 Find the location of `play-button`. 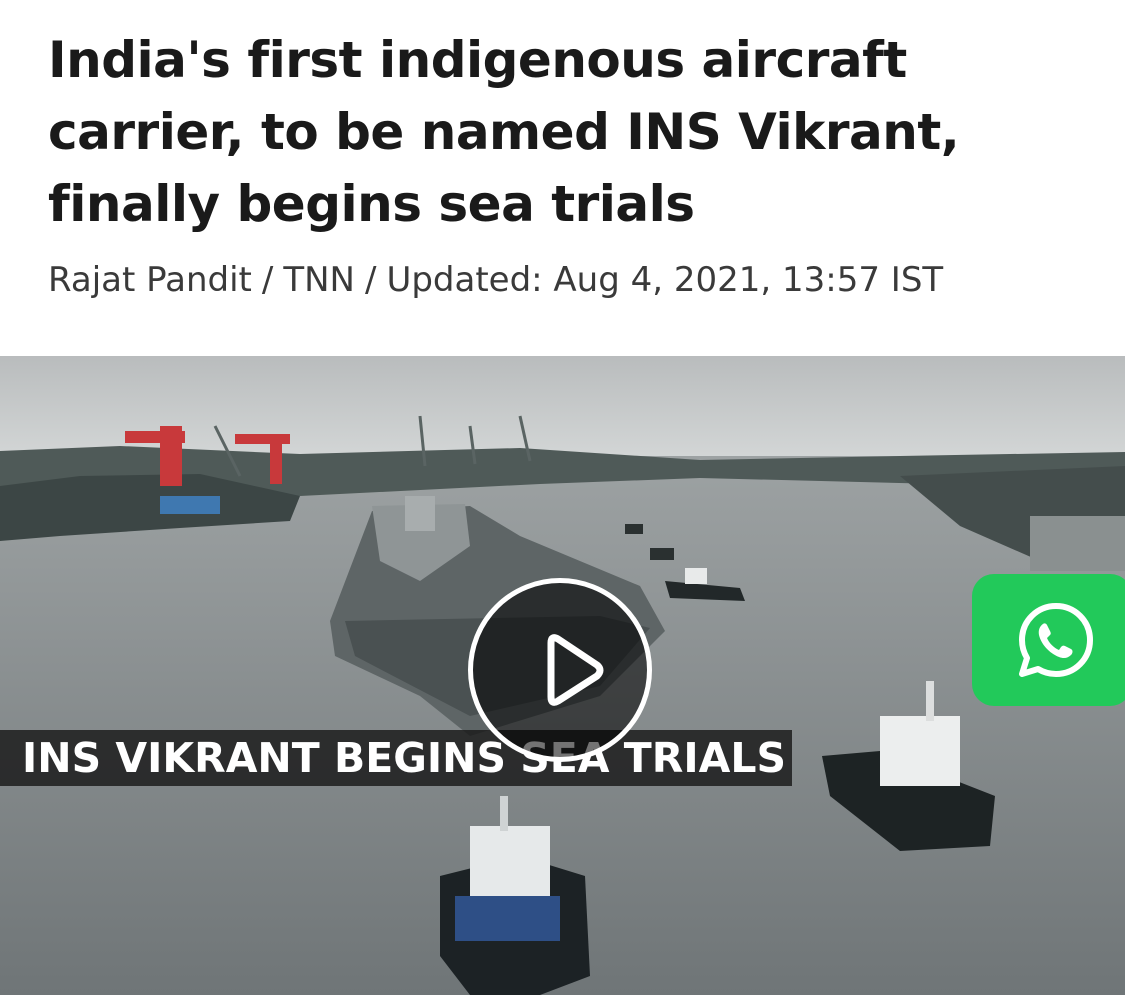

play-button is located at coordinates (560, 670).